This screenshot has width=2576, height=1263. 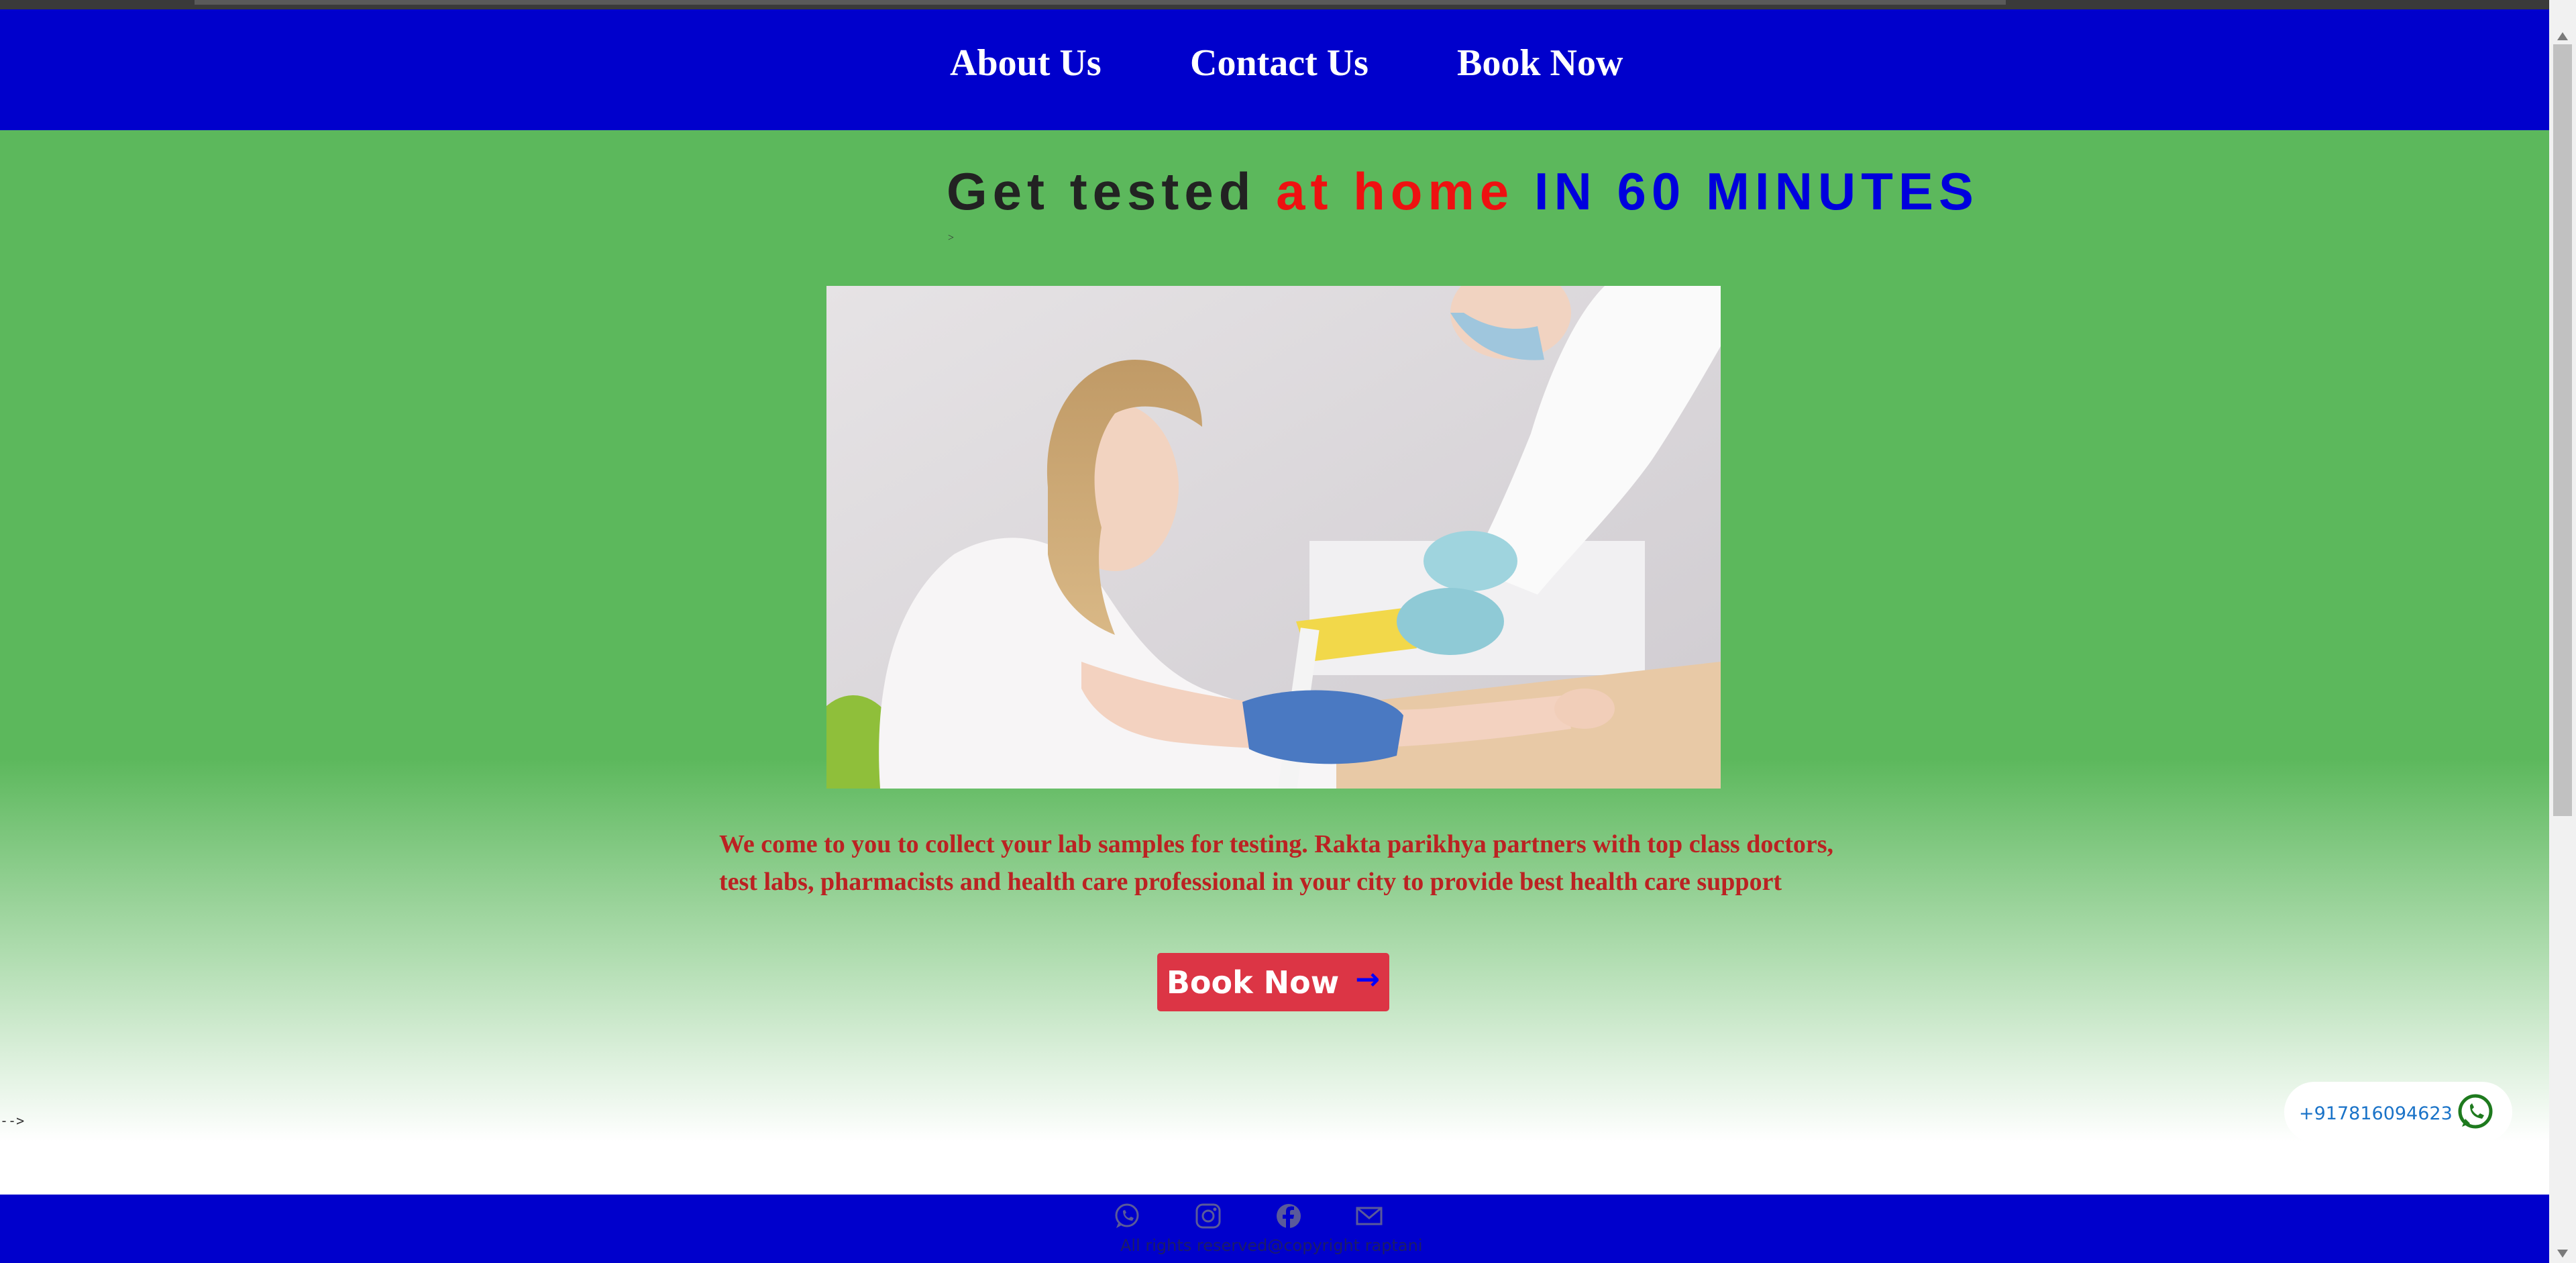 I want to click on nav-book-now: Book Now, so click(x=1540, y=63).